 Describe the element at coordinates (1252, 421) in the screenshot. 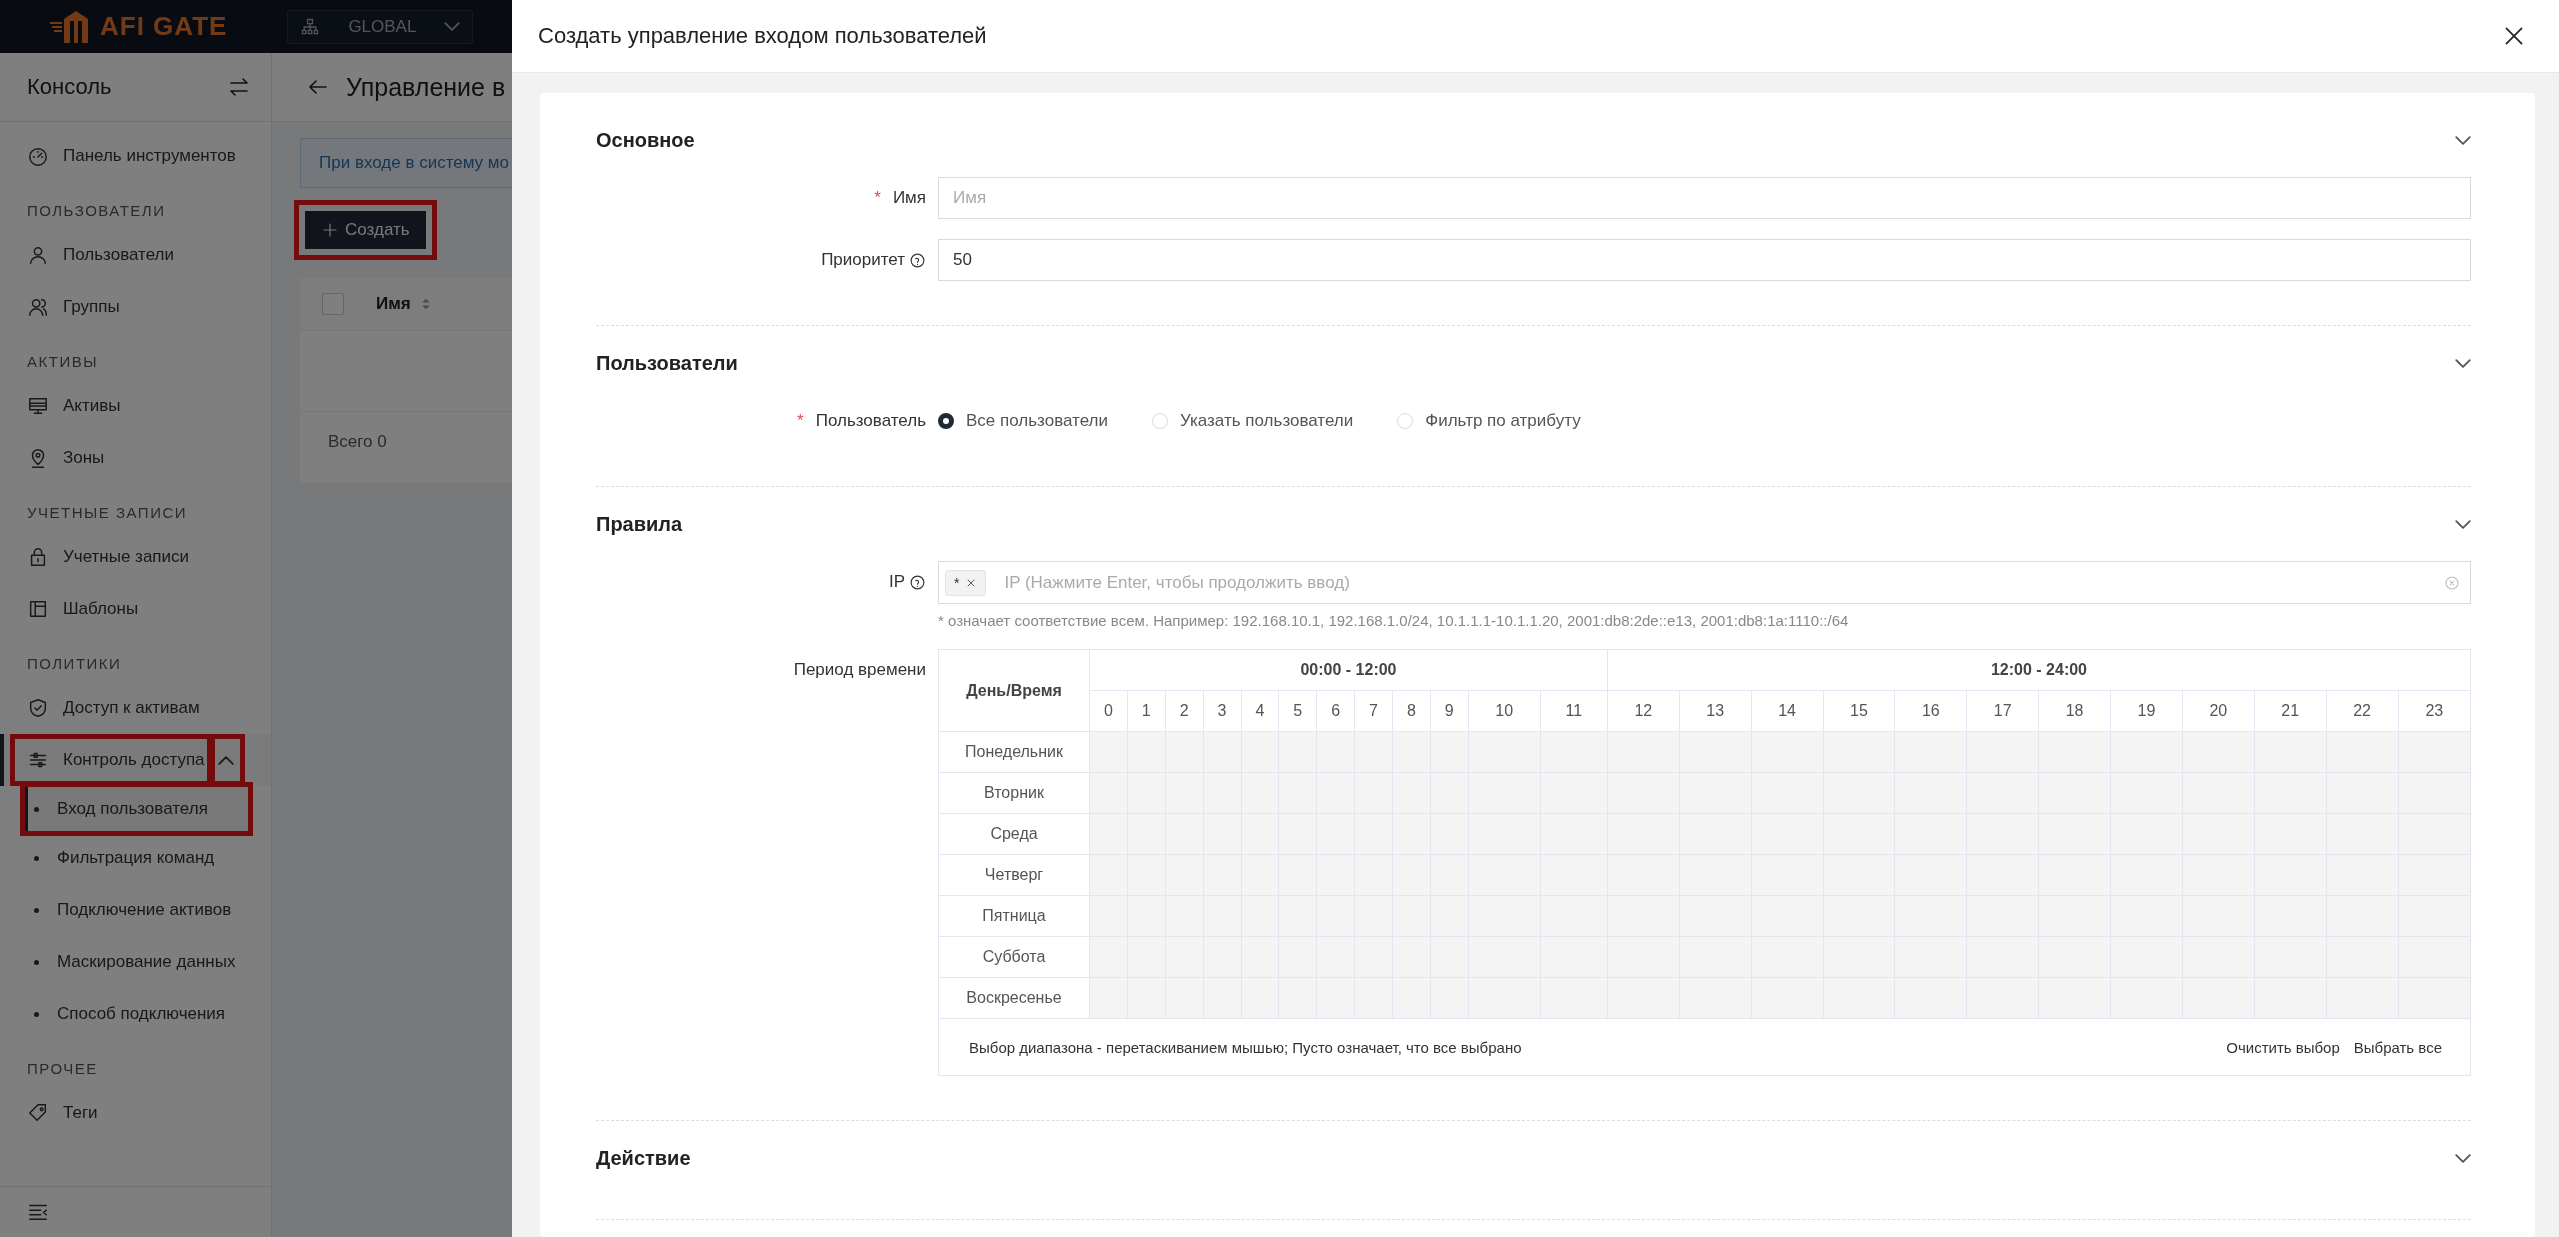

I see `radio-option: Указать пользователи` at that location.